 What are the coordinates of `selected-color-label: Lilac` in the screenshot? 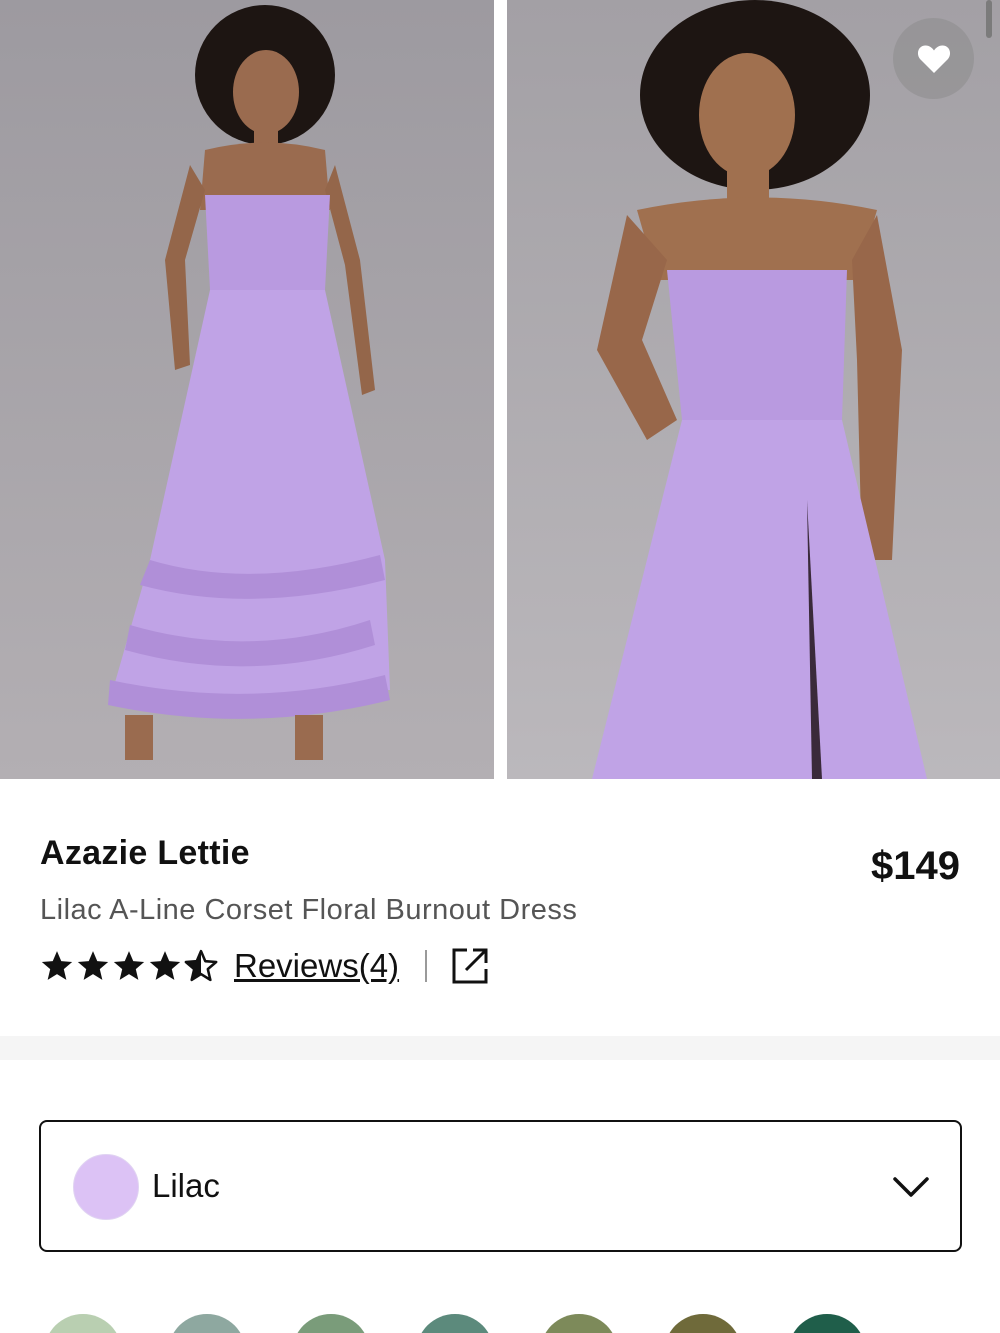 It's located at (186, 1185).